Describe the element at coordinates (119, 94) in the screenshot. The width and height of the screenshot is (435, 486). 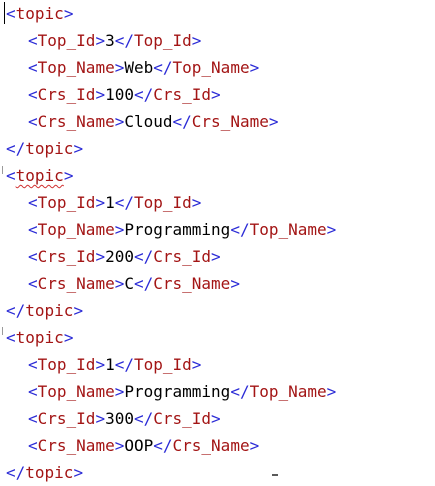
I see `element-value: 100` at that location.